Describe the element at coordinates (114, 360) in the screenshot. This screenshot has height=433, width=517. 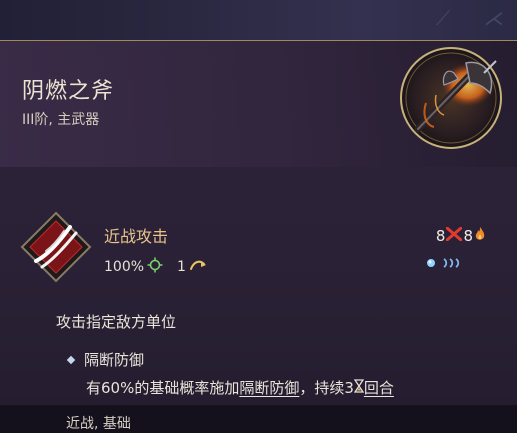
I see `effect-title-text: 隔断防御` at that location.